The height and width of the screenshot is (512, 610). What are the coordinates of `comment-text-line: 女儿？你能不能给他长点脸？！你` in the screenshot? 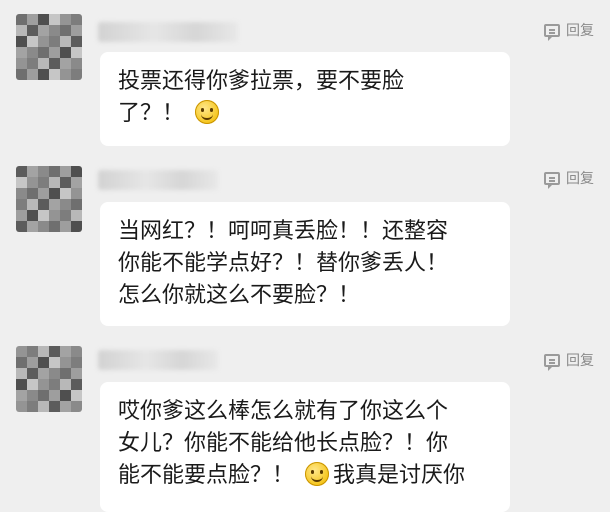 It's located at (283, 443).